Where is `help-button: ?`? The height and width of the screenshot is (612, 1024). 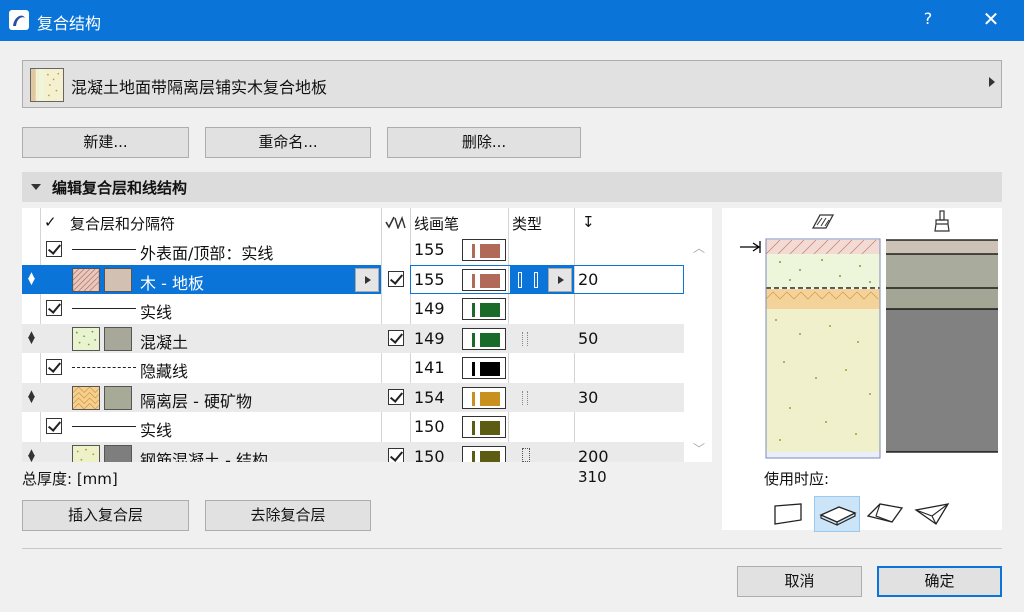 help-button: ? is located at coordinates (928, 18).